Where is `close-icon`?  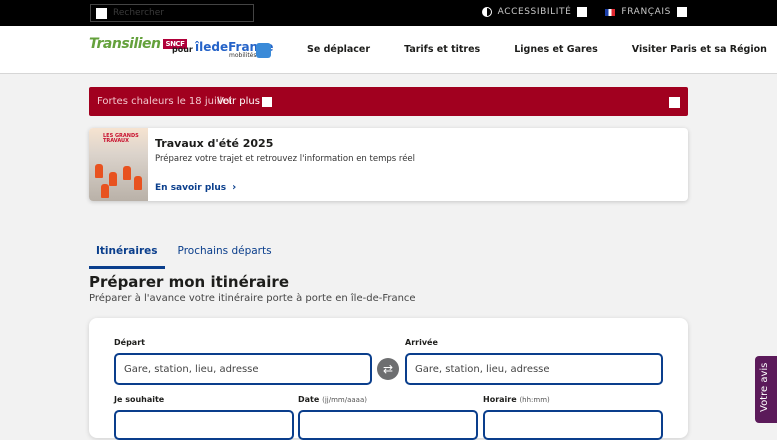
close-icon is located at coordinates (674, 102).